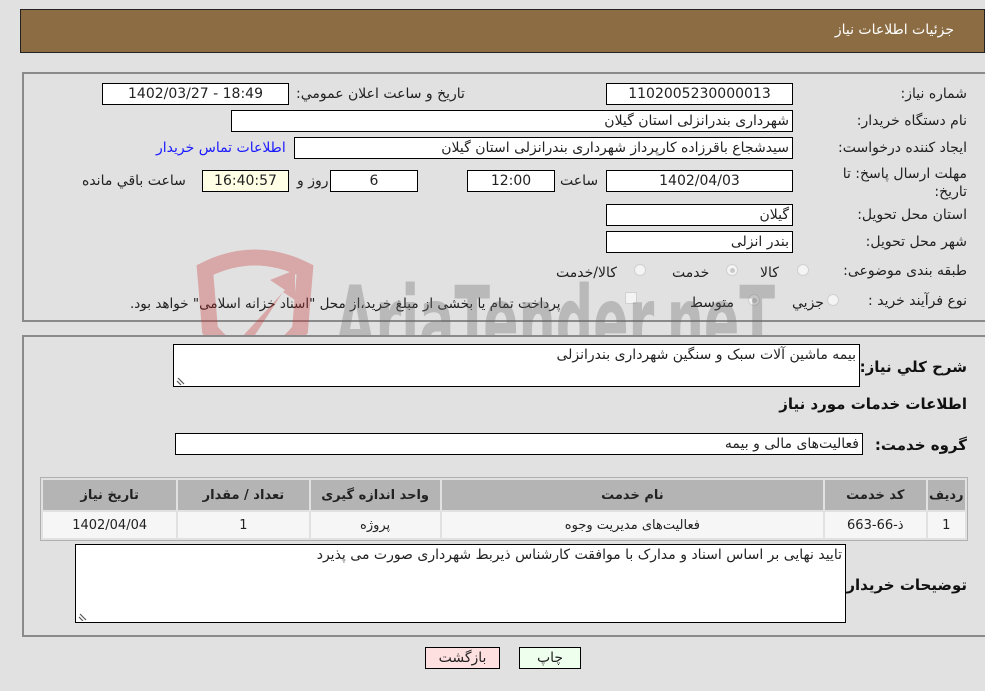 Image resolution: width=985 pixels, height=691 pixels. Describe the element at coordinates (380, 94) in the screenshot. I see `announce-datetime-label: تاریخ و ساعت اعلان عمومي:` at that location.